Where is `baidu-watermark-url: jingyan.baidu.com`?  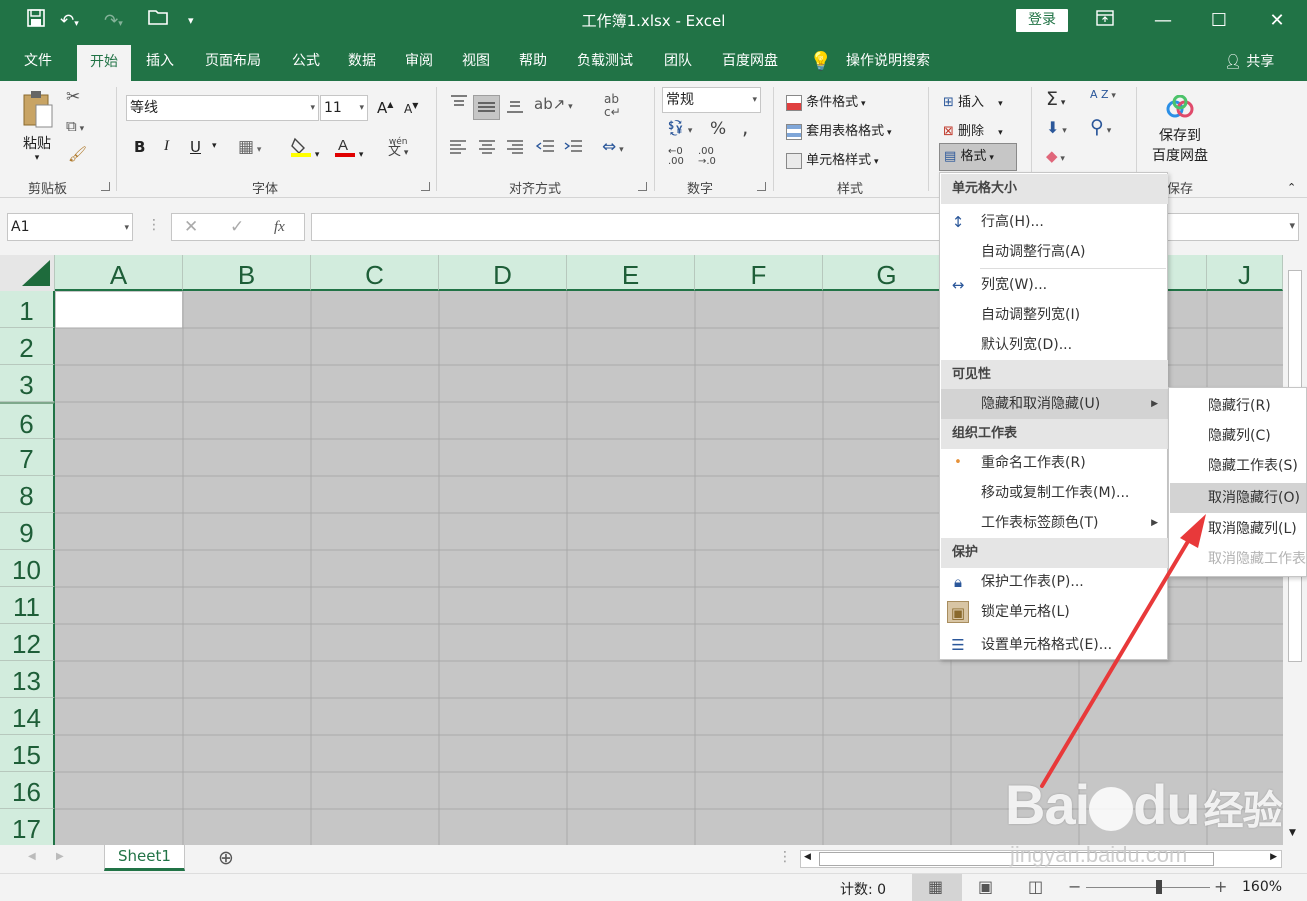 baidu-watermark-url: jingyan.baidu.com is located at coordinates (1099, 854).